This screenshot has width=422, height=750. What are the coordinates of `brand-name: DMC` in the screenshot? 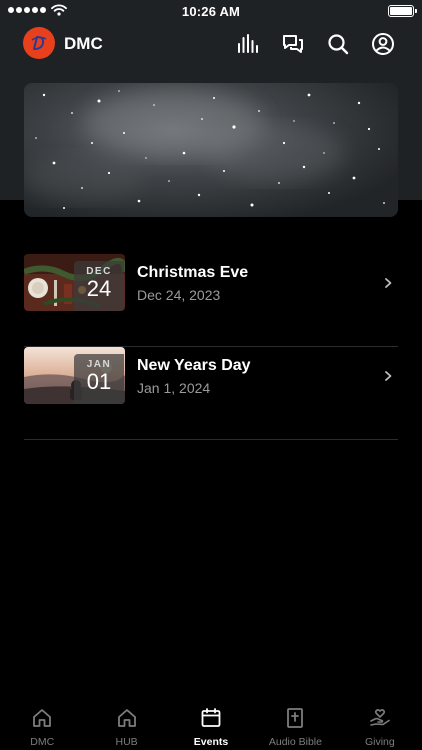 It's located at (83, 43).